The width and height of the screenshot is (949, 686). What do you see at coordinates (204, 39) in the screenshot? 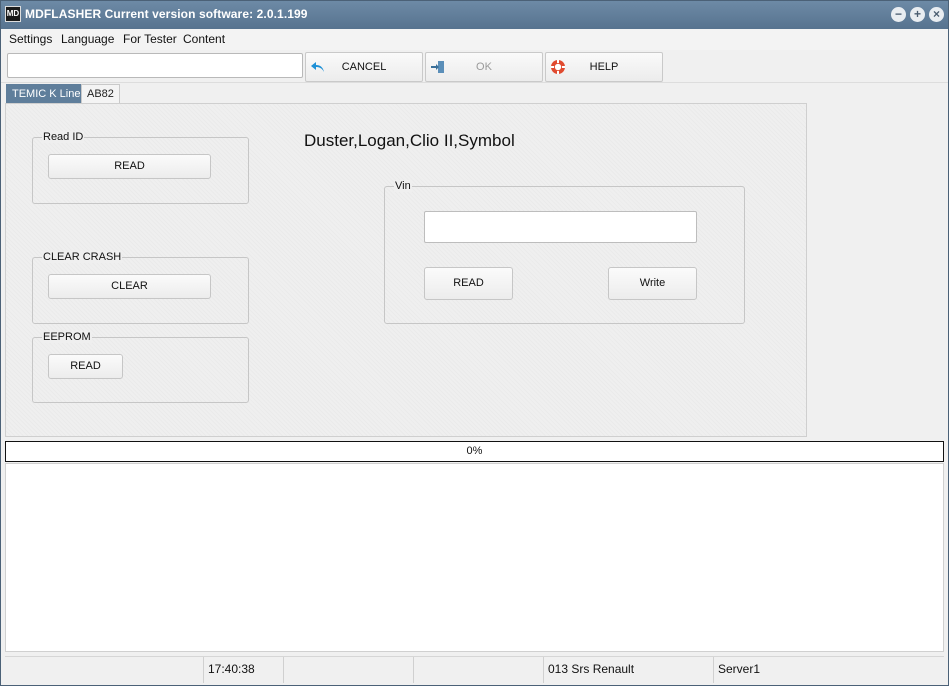
I see `menu-content: Content` at bounding box center [204, 39].